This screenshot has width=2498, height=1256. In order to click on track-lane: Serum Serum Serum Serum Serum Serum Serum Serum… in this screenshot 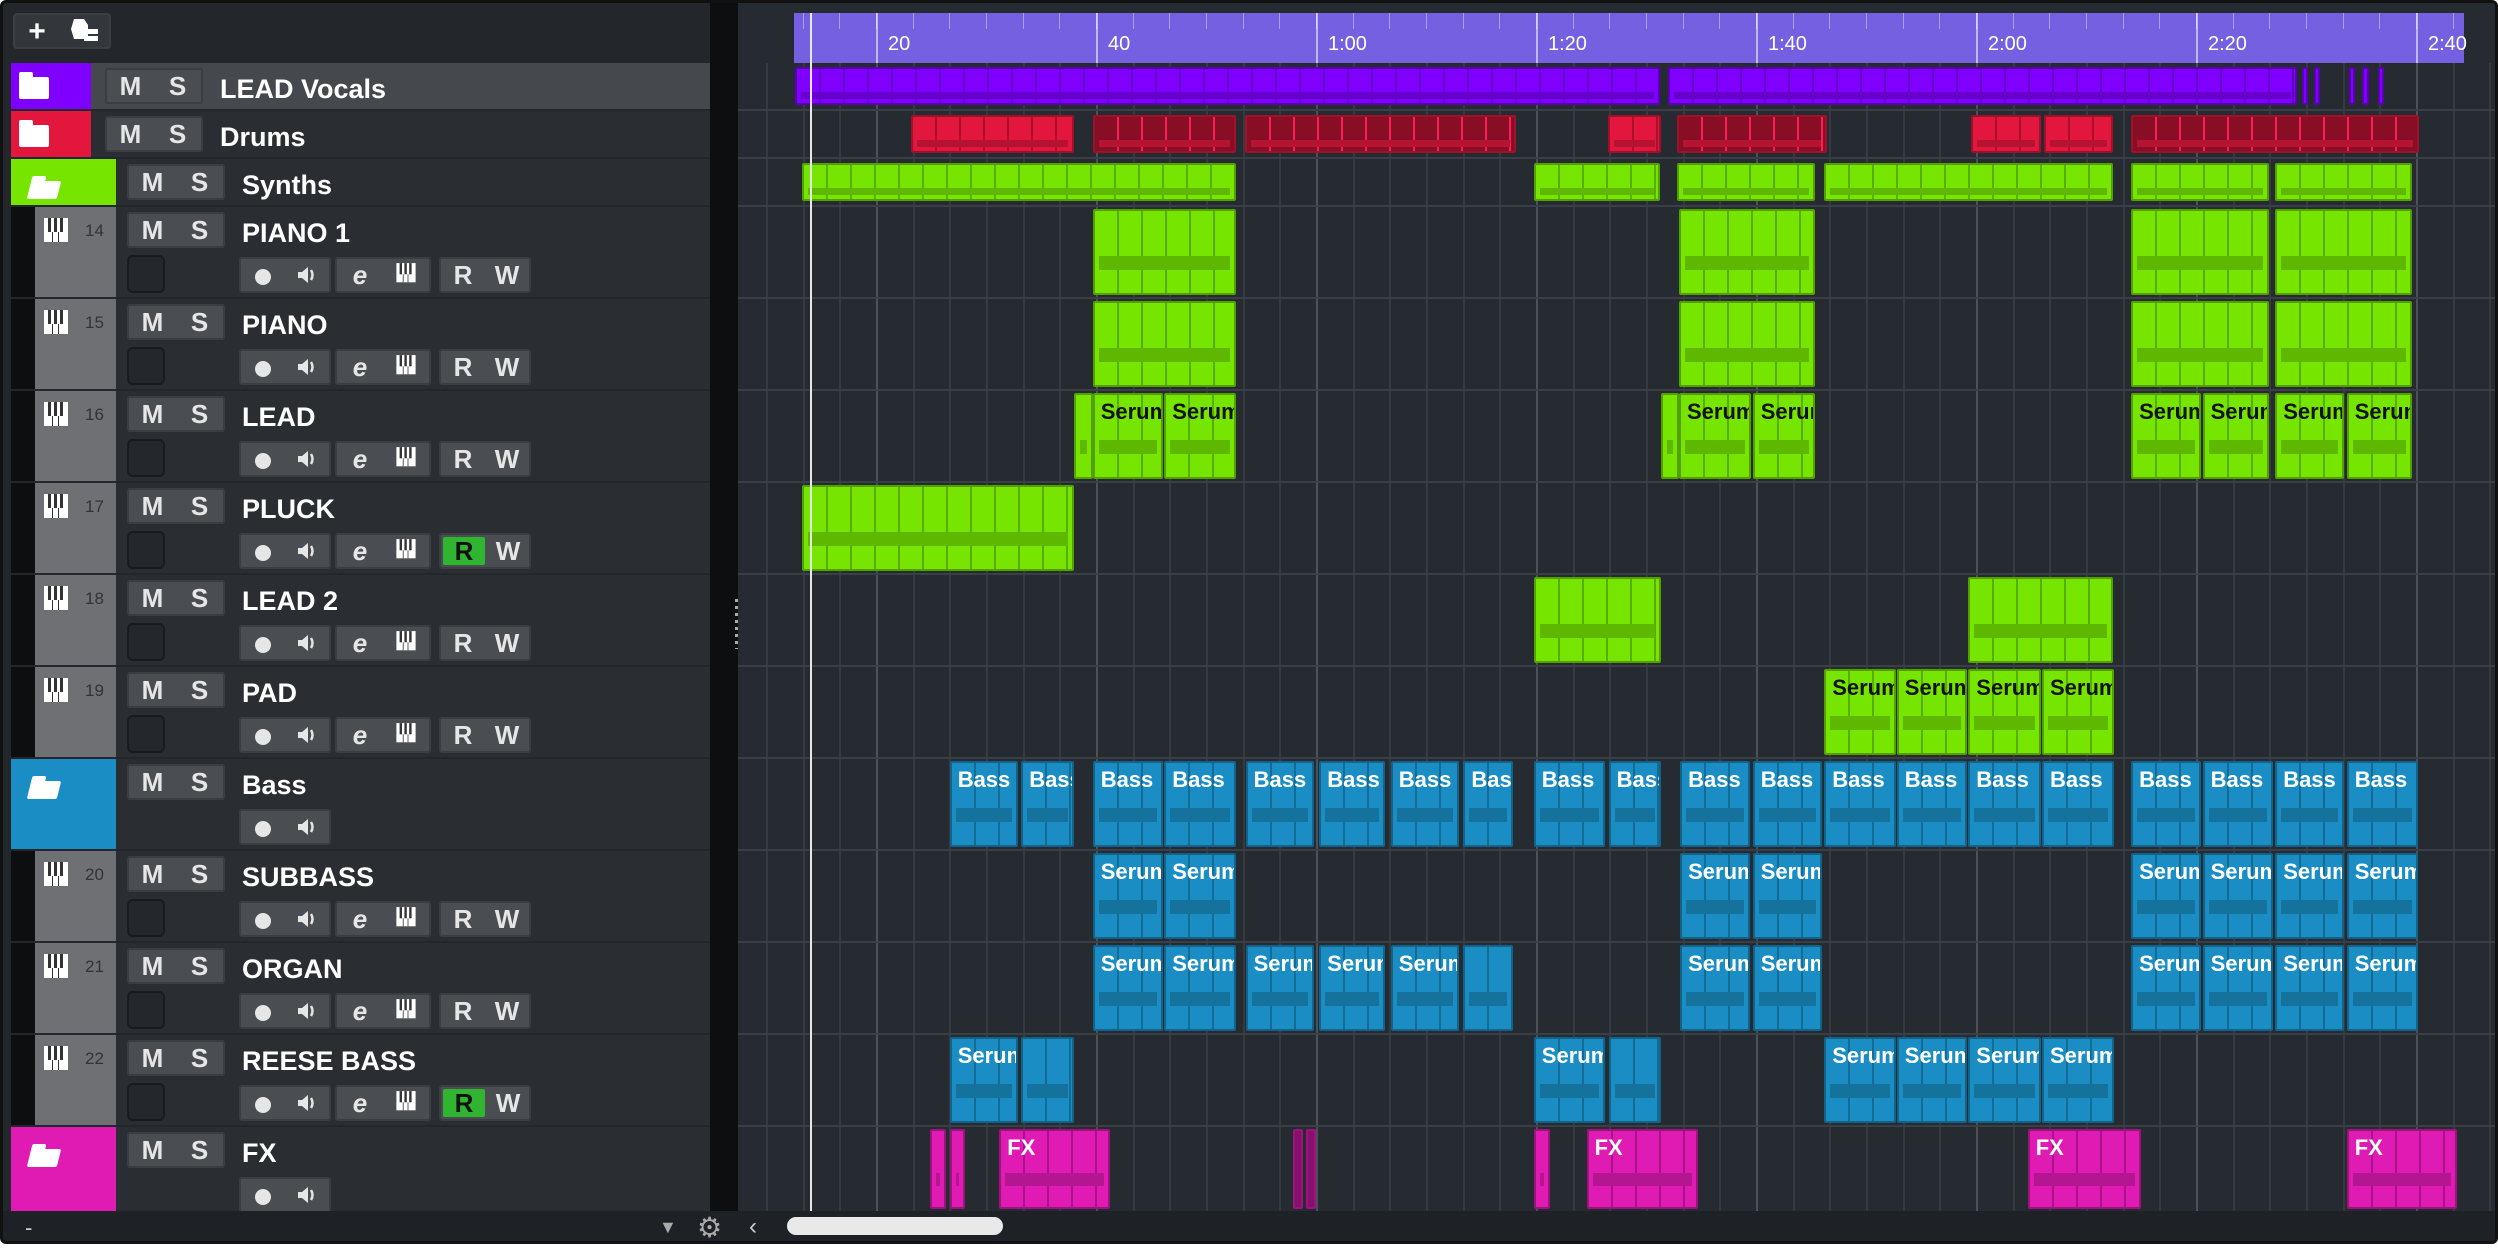, I will do `click(1616, 988)`.